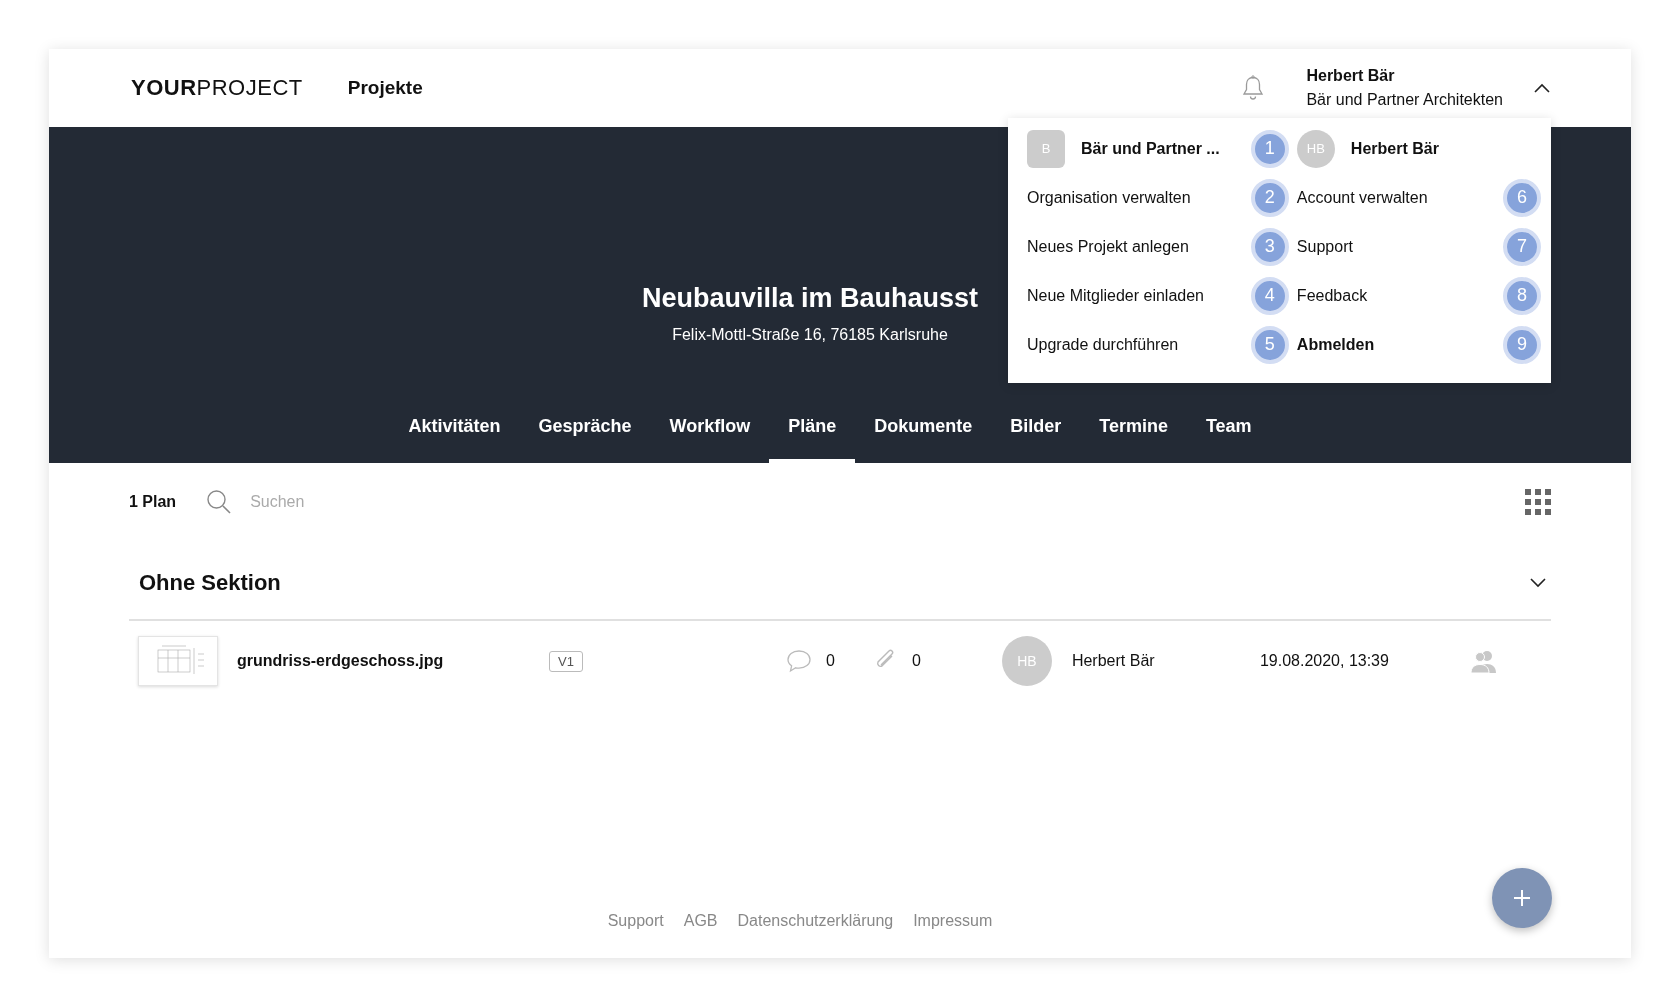 This screenshot has height=1008, width=1680. Describe the element at coordinates (385, 88) in the screenshot. I see `projects-link: Projekte` at that location.